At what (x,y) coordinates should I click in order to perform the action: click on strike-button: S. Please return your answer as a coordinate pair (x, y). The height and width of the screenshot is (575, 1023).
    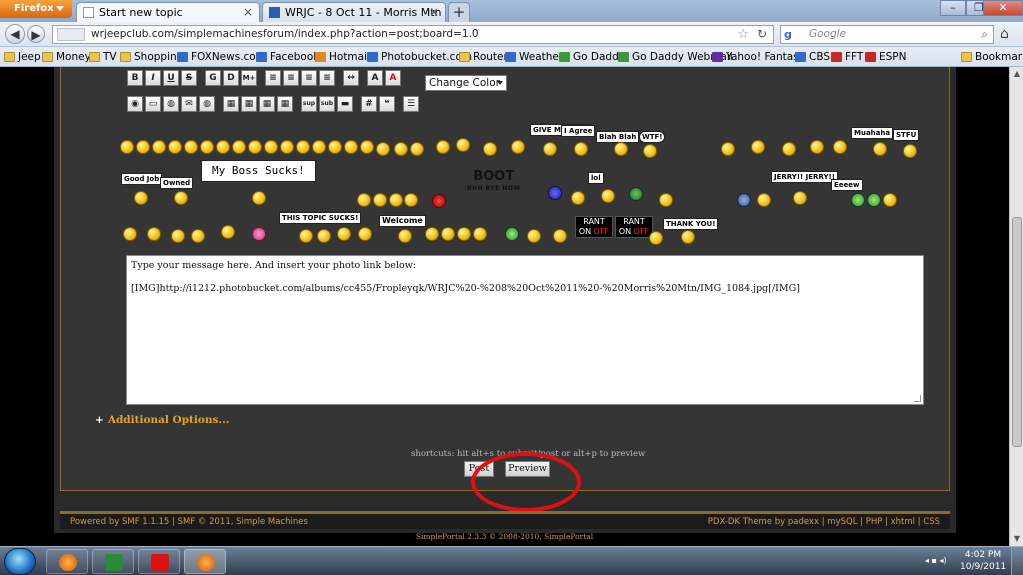
    Looking at the image, I should click on (189, 78).